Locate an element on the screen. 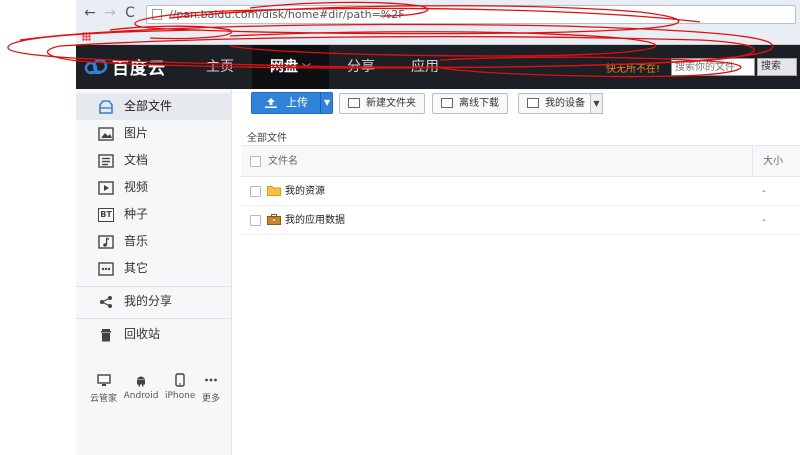 The height and width of the screenshot is (455, 800). sidebar-item-label: 视频 is located at coordinates (136, 187).